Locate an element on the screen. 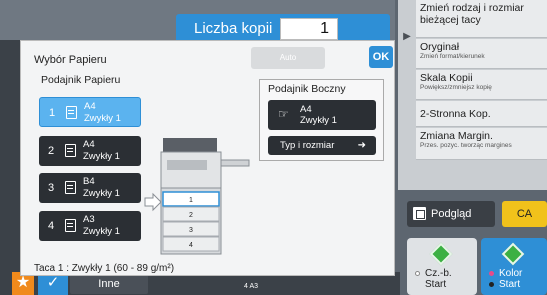 The height and width of the screenshot is (295, 547). preview-label: Podgląd is located at coordinates (451, 214).